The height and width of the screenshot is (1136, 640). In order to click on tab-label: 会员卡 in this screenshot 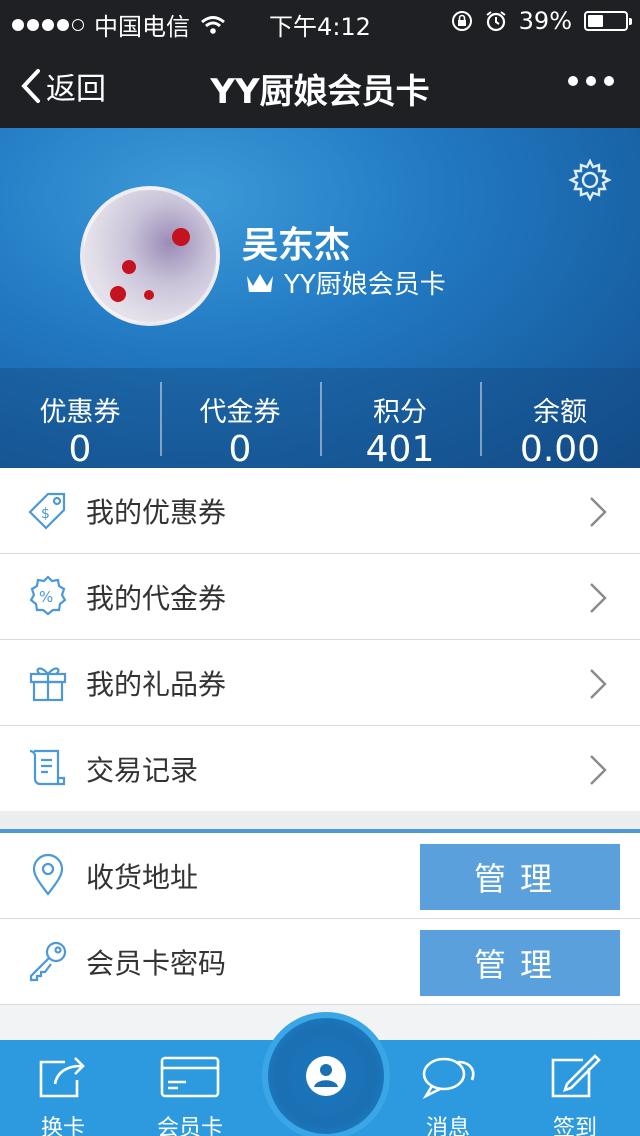, I will do `click(189, 1126)`.